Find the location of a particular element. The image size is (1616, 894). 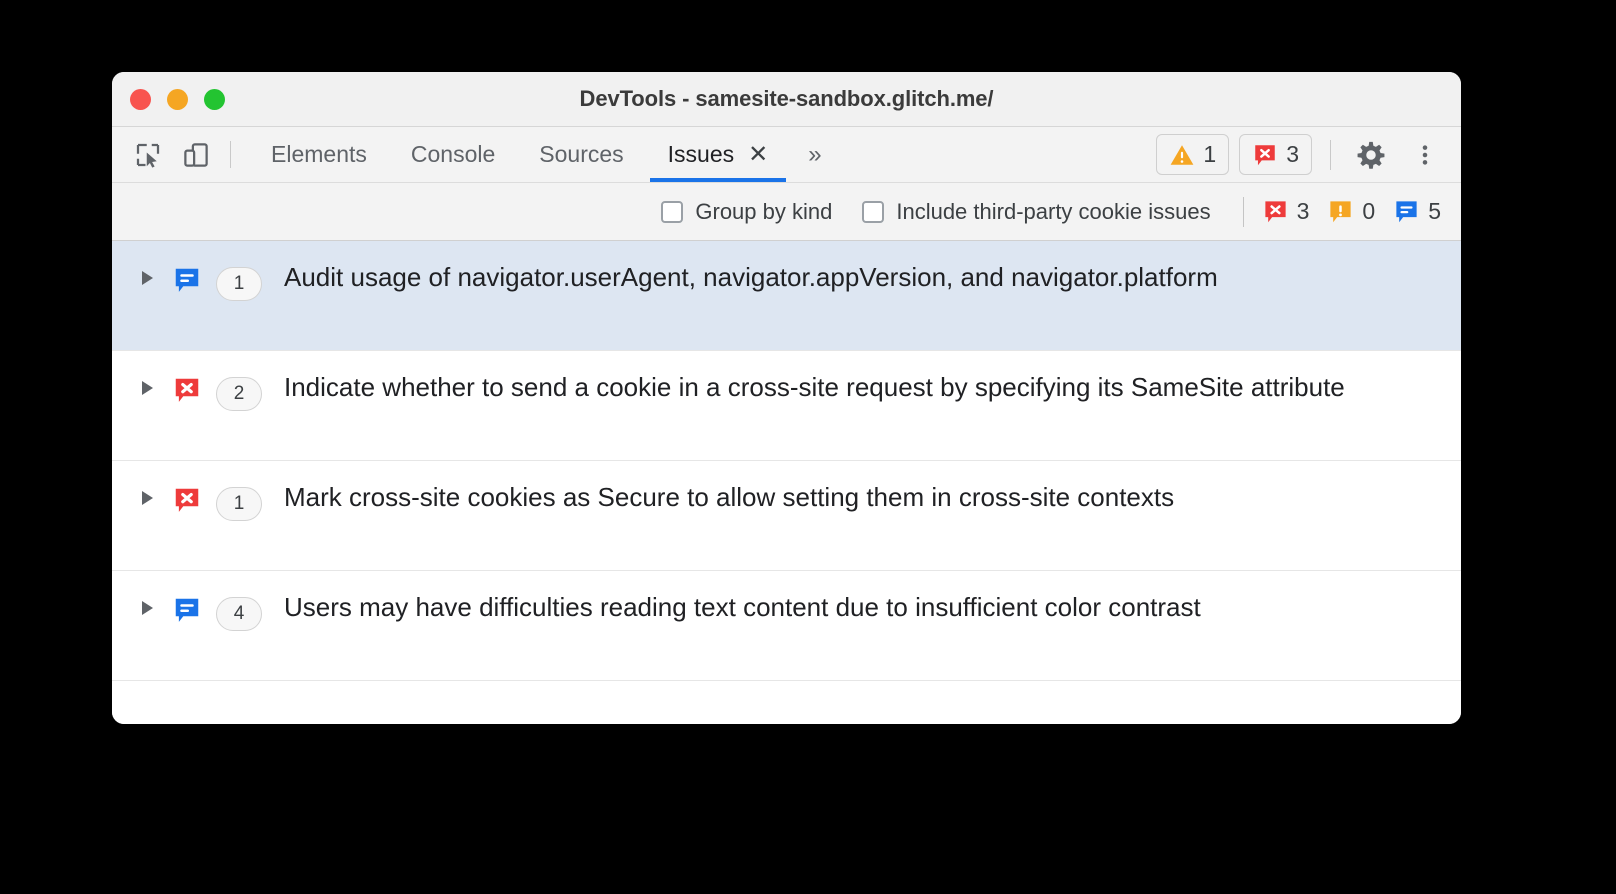

window-title: DevTools - samesite-sandbox.glitch.me/ is located at coordinates (786, 98).